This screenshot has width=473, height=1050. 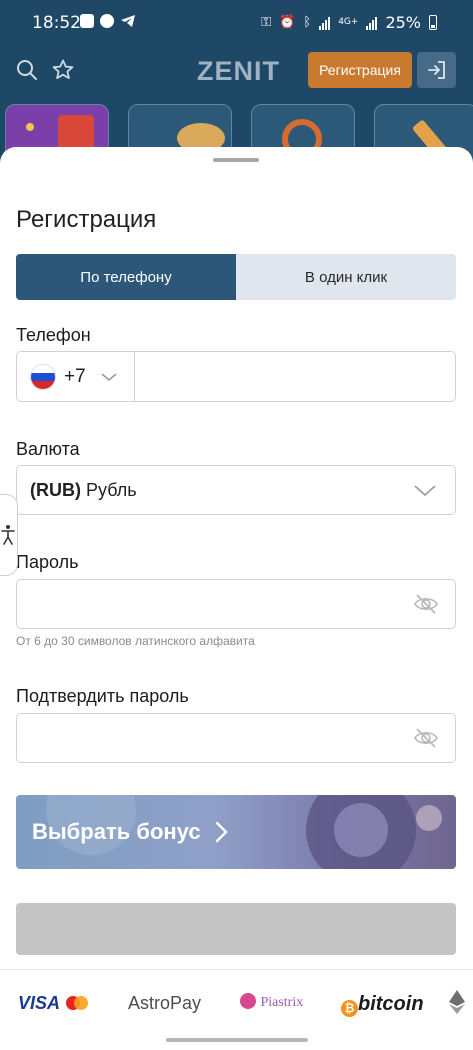 What do you see at coordinates (236, 490) in the screenshot?
I see `currency-select: (RUB) Рубль` at bounding box center [236, 490].